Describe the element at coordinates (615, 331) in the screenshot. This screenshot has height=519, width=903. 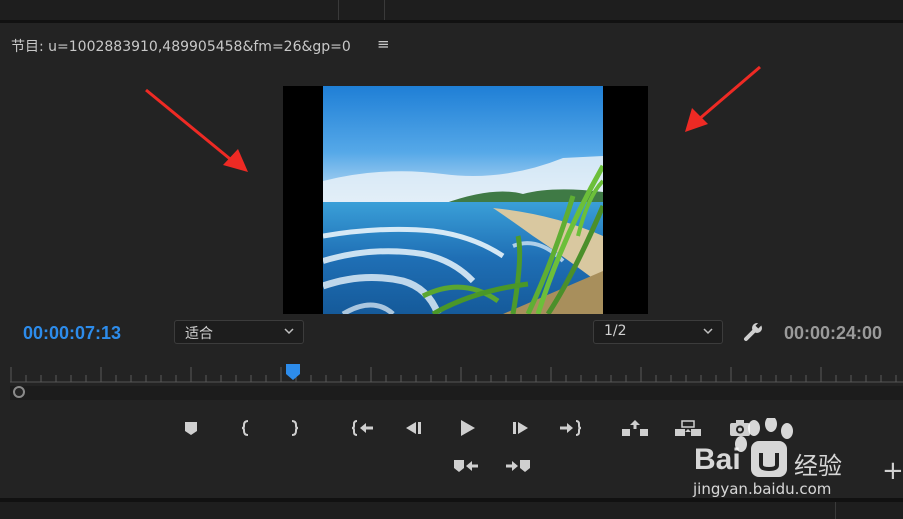
I see `playback-resolution-value: 1/2` at that location.